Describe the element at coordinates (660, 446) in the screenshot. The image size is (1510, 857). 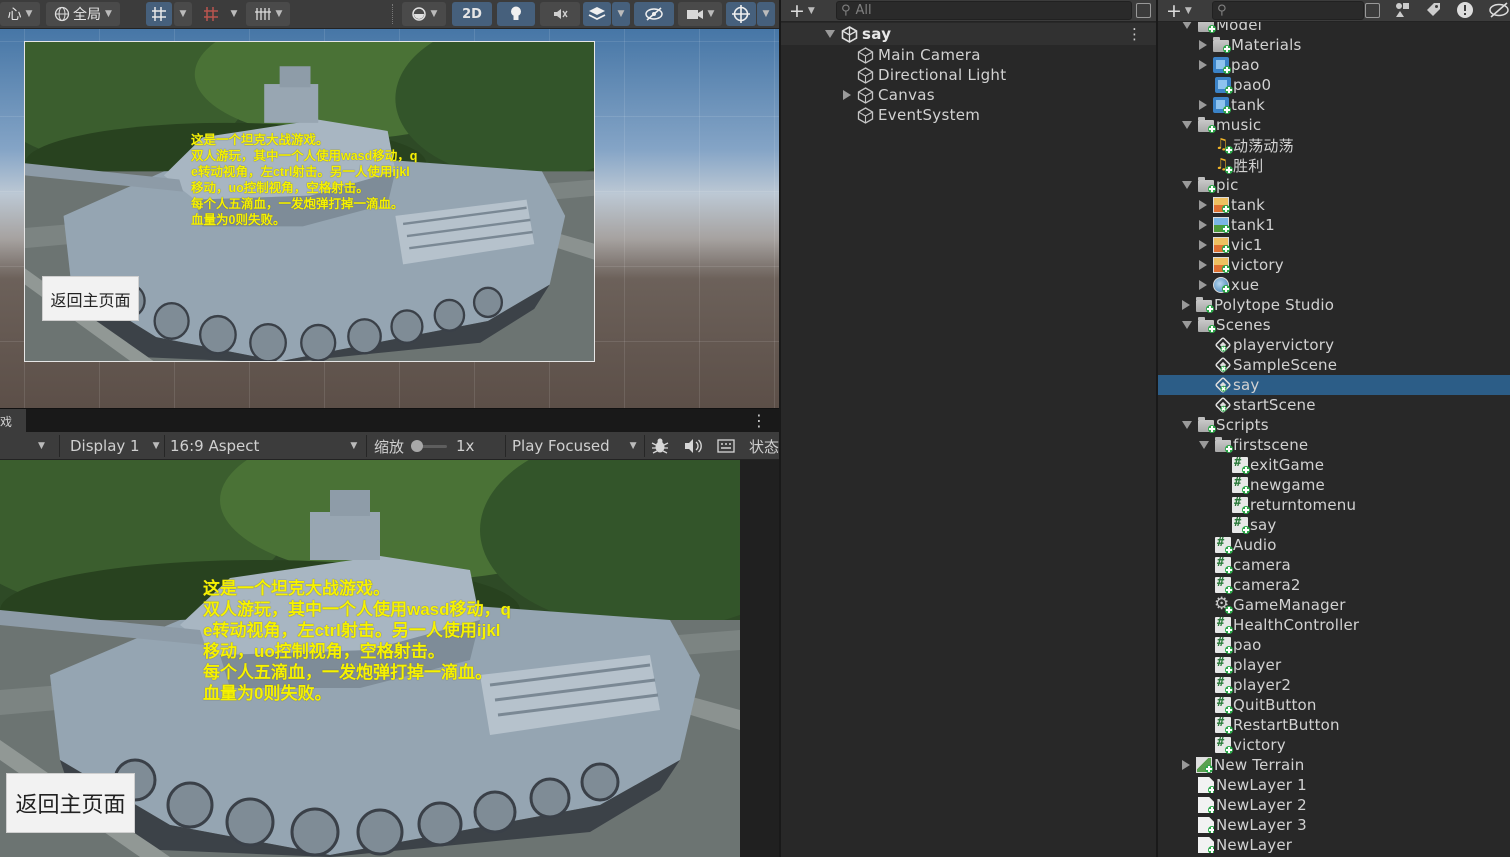
I see `frame-debugger-button` at that location.